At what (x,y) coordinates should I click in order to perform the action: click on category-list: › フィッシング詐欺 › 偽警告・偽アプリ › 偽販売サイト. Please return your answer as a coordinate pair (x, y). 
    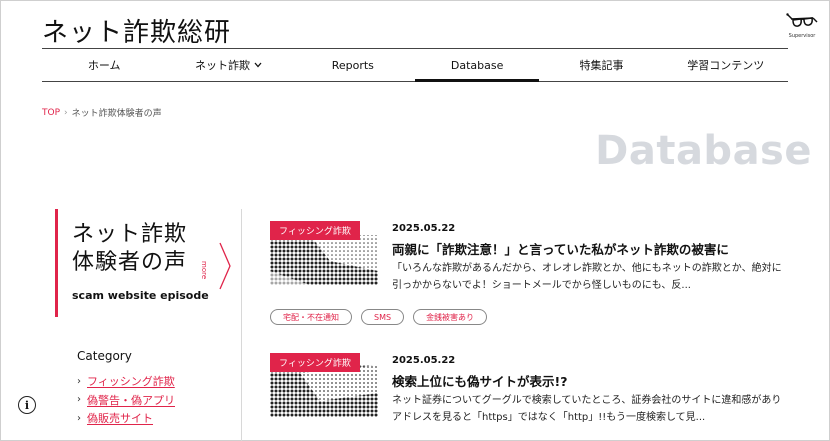
    Looking at the image, I should click on (126, 400).